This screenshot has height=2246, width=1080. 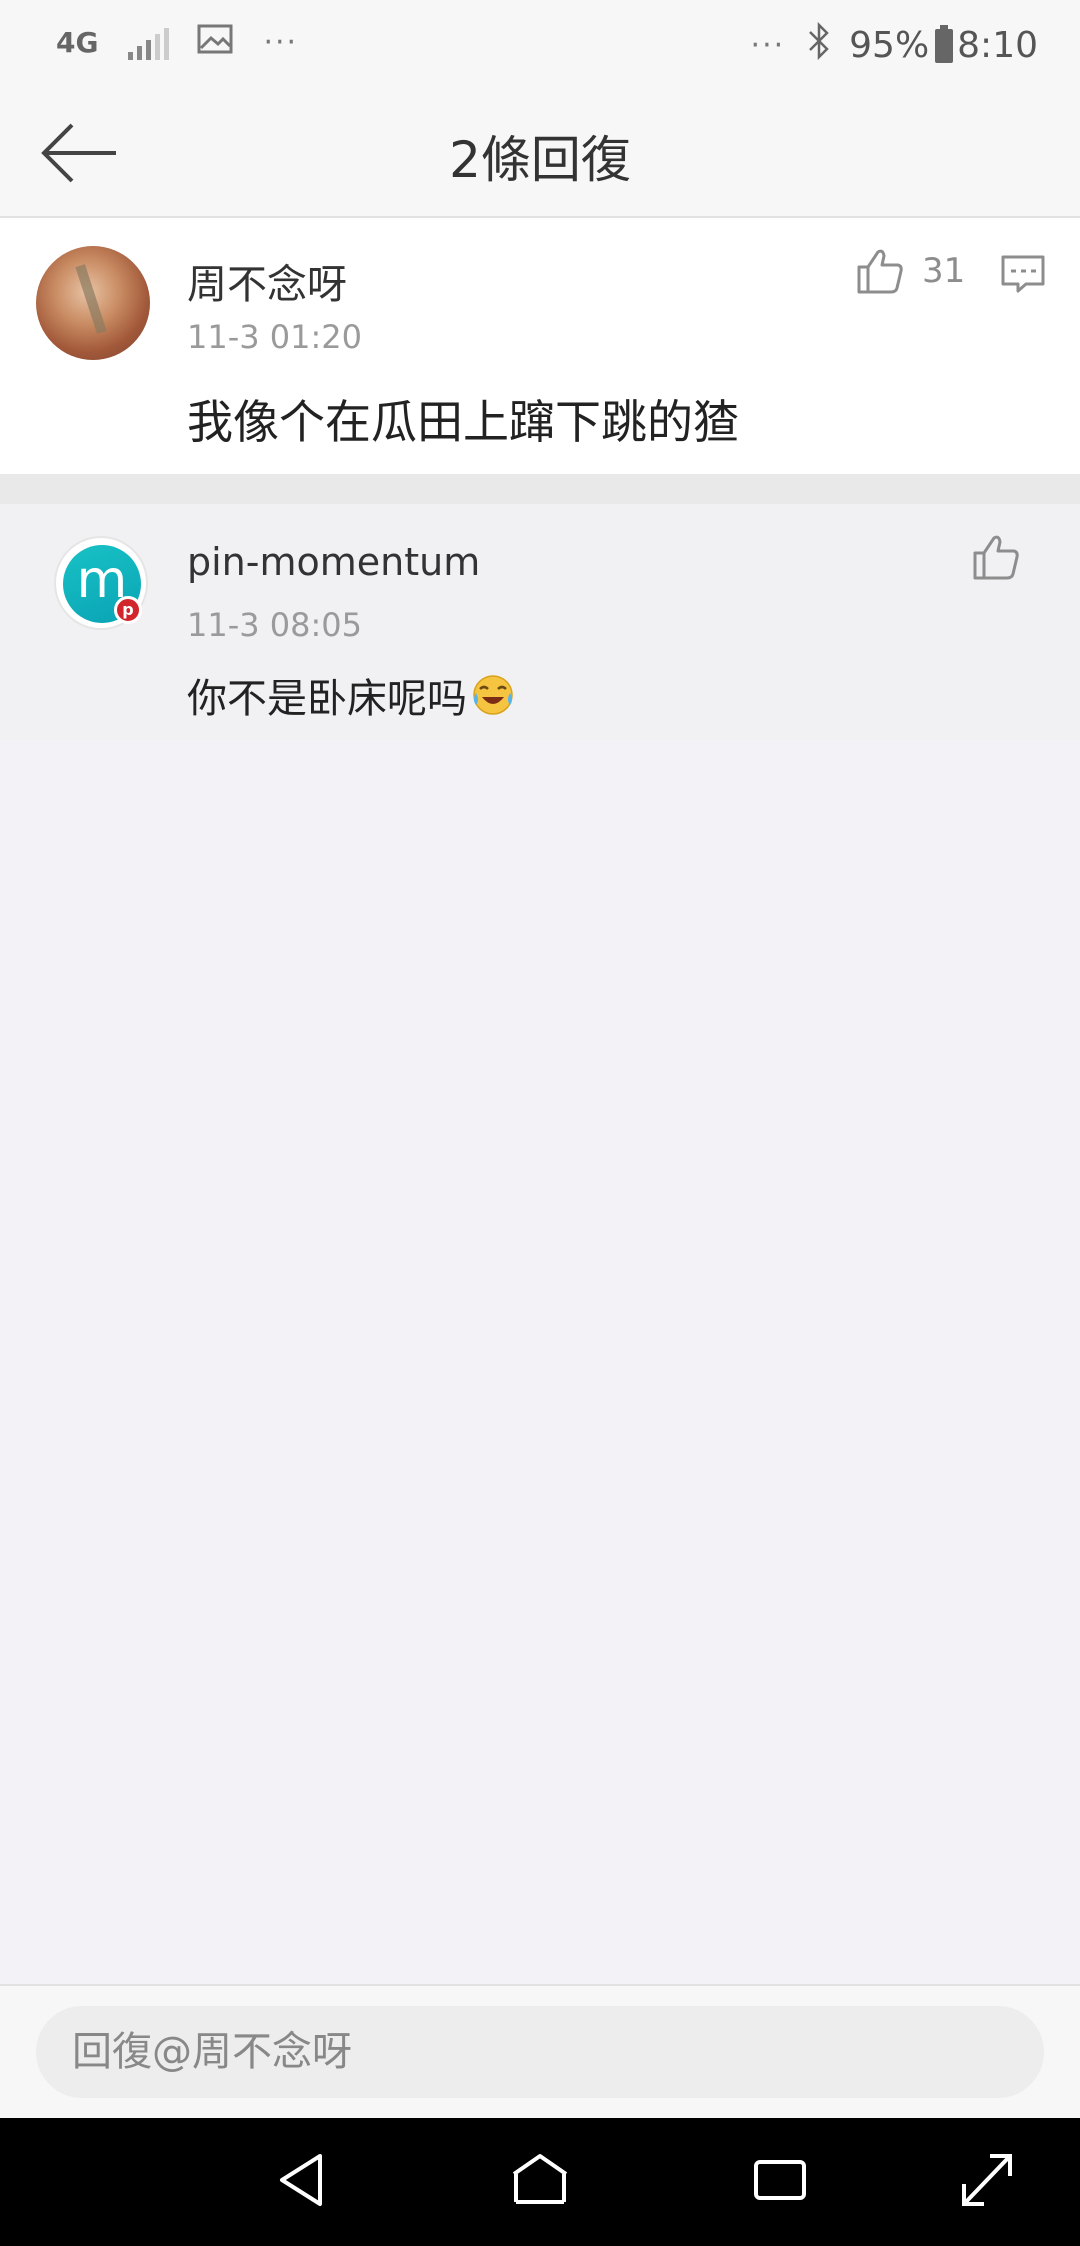 I want to click on like-button: 31, so click(x=910, y=271).